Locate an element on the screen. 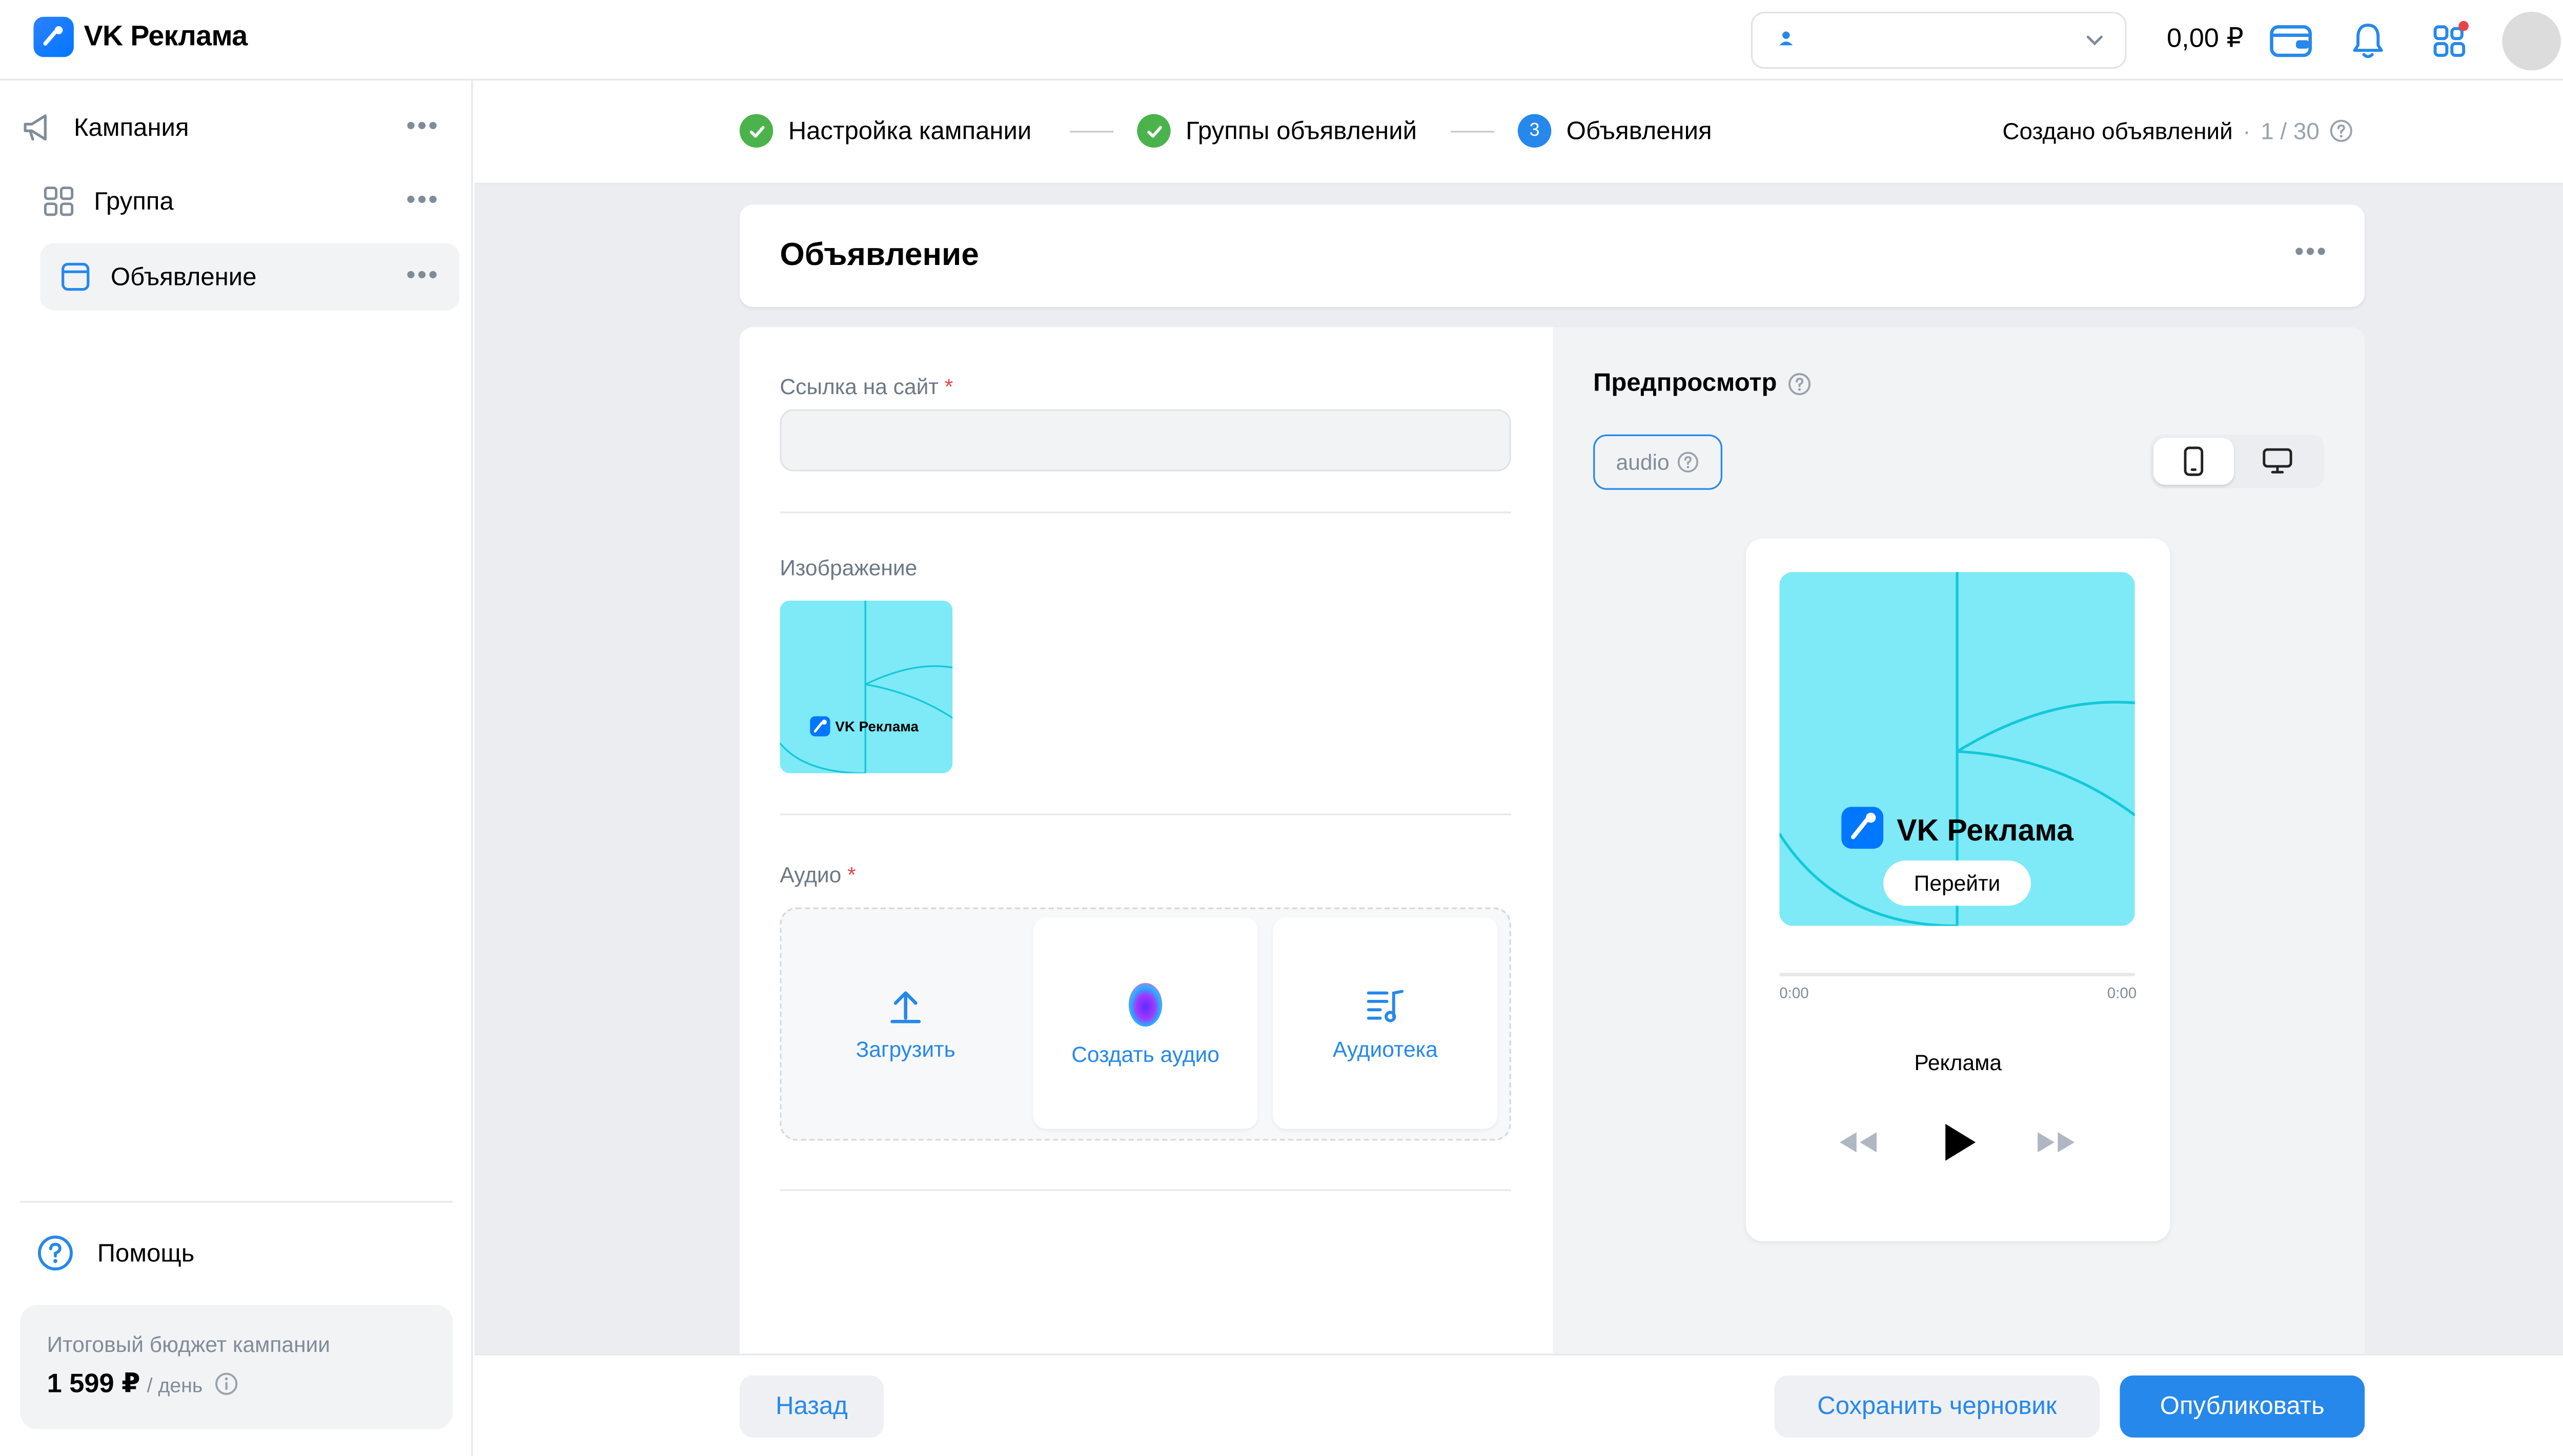 The height and width of the screenshot is (1456, 2563). fast-forward-icon is located at coordinates (2056, 1142).